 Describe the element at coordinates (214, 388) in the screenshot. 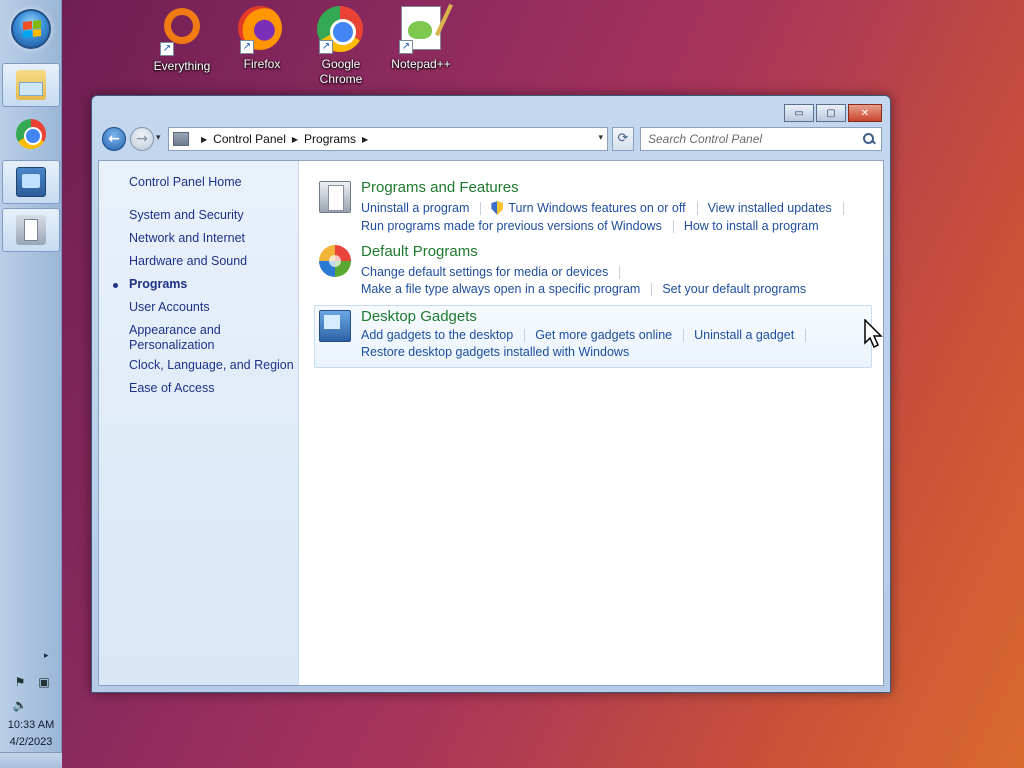

I see `nav-ease-of-access: Ease of Access` at that location.